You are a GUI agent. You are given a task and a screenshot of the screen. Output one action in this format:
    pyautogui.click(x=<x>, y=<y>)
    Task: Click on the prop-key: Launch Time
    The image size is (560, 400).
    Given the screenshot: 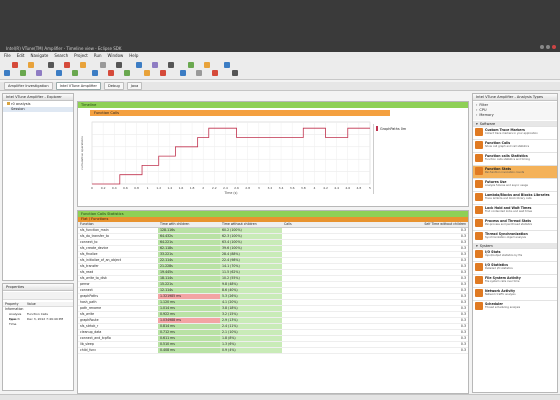 What is the action you would take?
    pyautogui.click(x=14, y=321)
    